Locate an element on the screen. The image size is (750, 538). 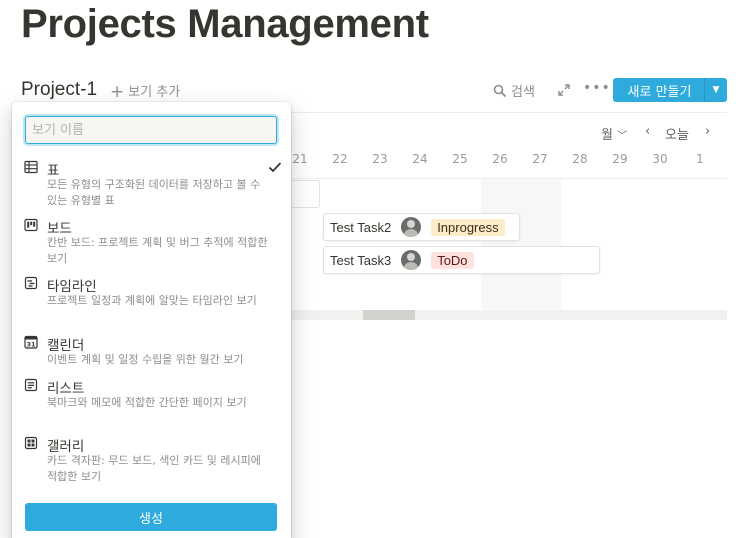
status-badge: Inprogress is located at coordinates (468, 227).